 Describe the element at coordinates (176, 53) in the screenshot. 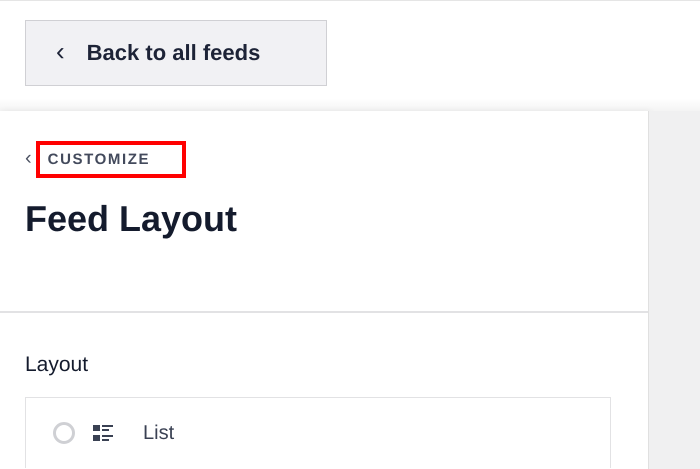

I see `back-button: ‹ Back to all feeds` at that location.